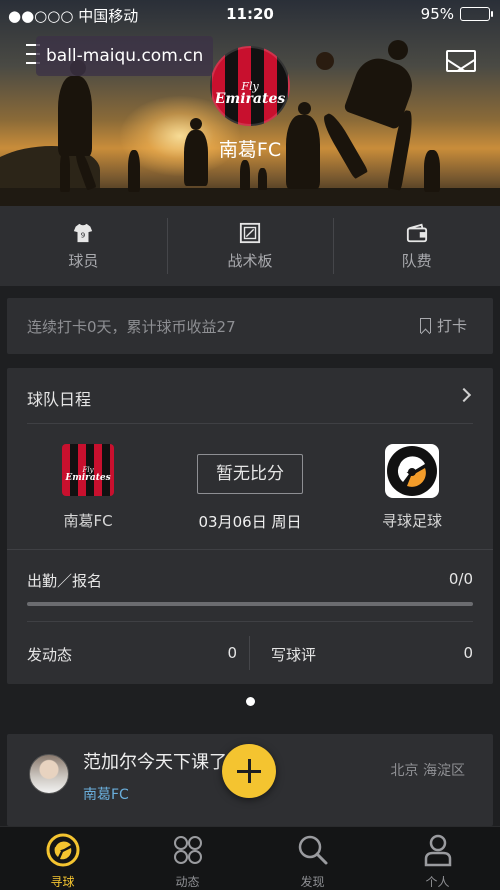  What do you see at coordinates (476, 14) in the screenshot?
I see `battery-icon` at bounding box center [476, 14].